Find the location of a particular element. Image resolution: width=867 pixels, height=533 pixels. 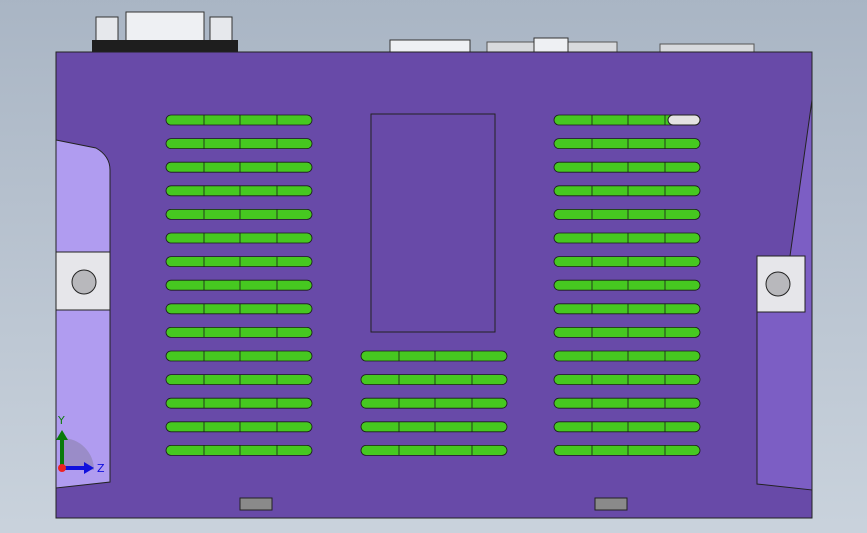

axis-label: Z is located at coordinates (101, 468).